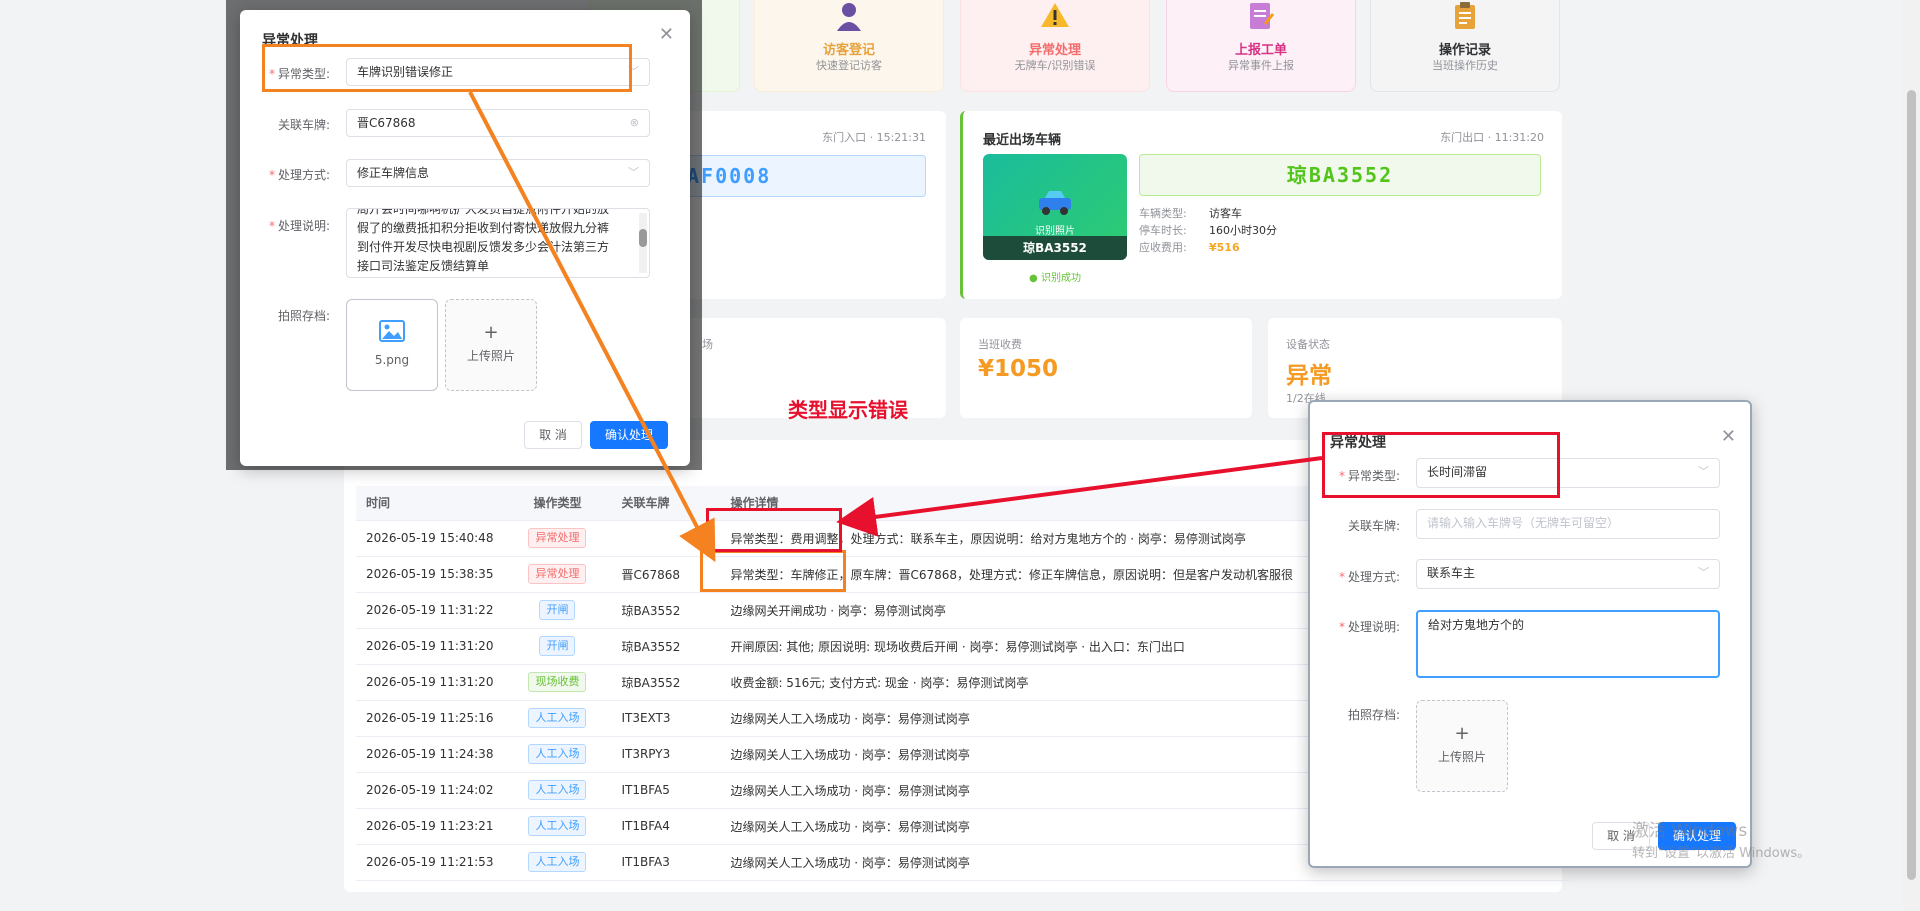 The height and width of the screenshot is (911, 1920). Describe the element at coordinates (1911, 485) in the screenshot. I see `scrollbar-thumb` at that location.